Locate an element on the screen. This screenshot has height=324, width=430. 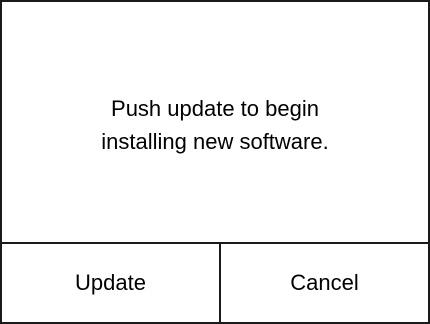
update-button-label: Update is located at coordinates (110, 282).